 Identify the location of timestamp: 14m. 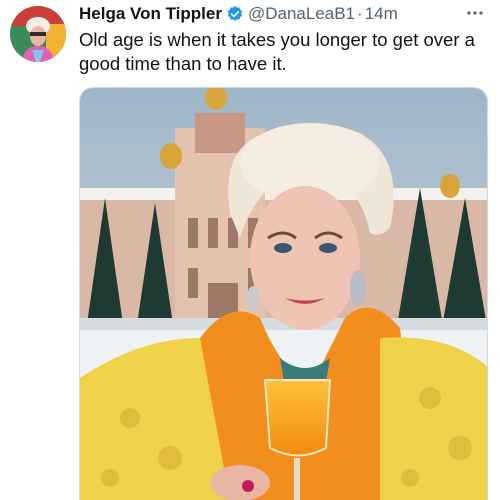
(381, 14).